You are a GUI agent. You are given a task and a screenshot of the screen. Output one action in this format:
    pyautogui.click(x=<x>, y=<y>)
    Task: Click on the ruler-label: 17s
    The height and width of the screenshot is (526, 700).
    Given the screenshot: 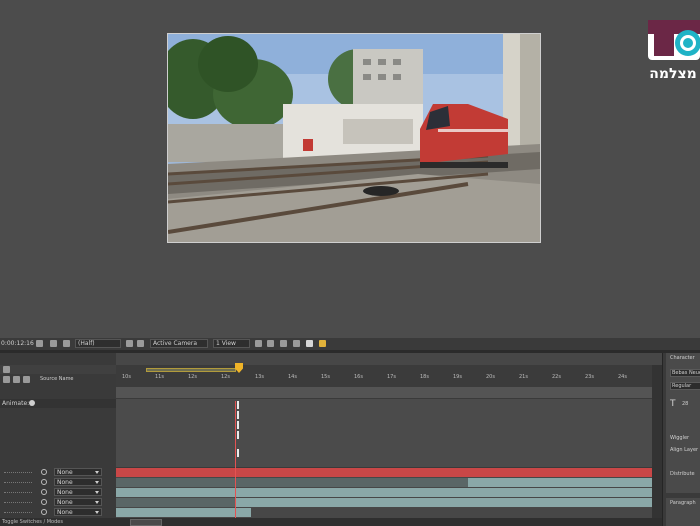 What is the action you would take?
    pyautogui.click(x=391, y=377)
    